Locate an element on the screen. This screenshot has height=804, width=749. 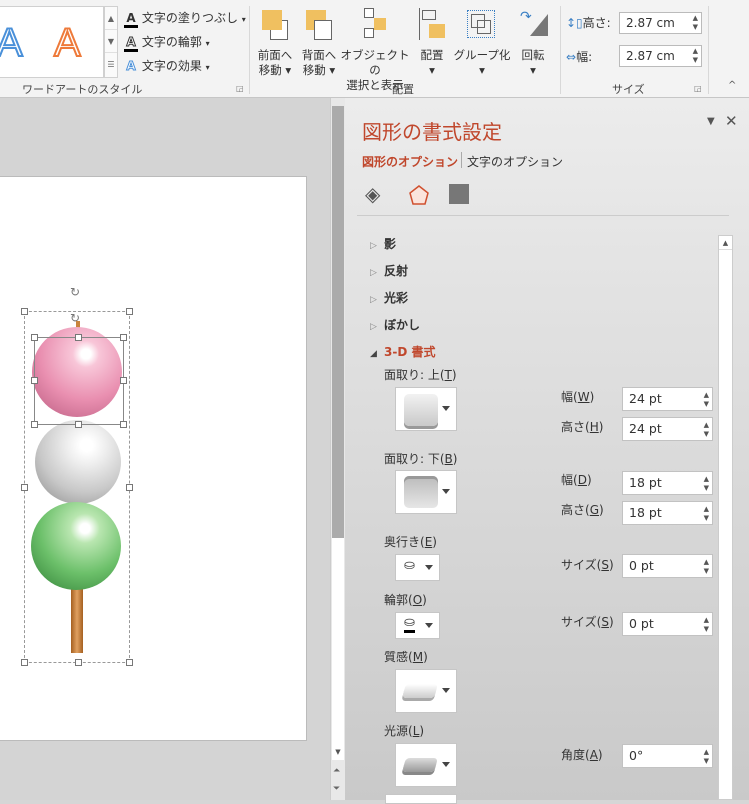
tab-divider is located at coordinates (461, 160).